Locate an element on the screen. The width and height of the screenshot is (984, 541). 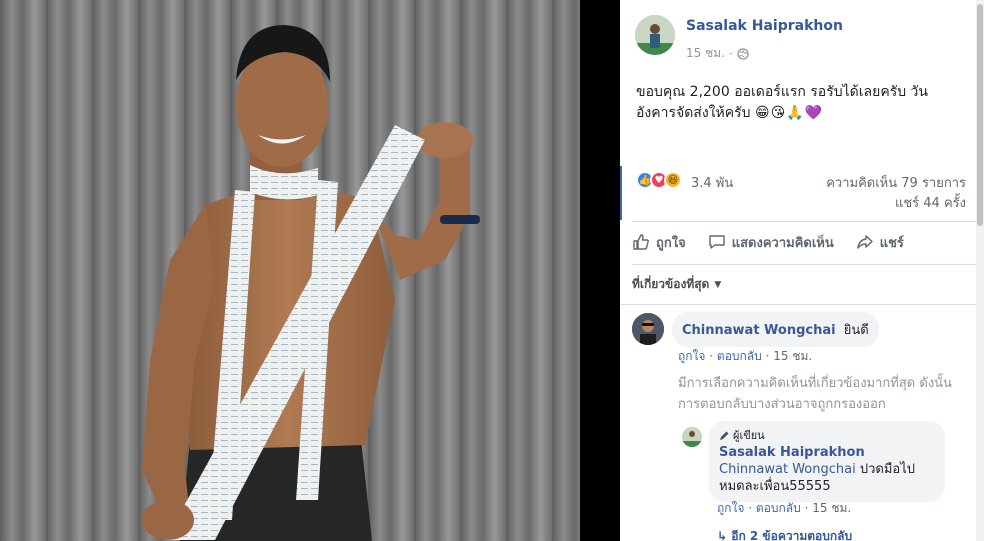
reply-author-avatar is located at coordinates (692, 437).